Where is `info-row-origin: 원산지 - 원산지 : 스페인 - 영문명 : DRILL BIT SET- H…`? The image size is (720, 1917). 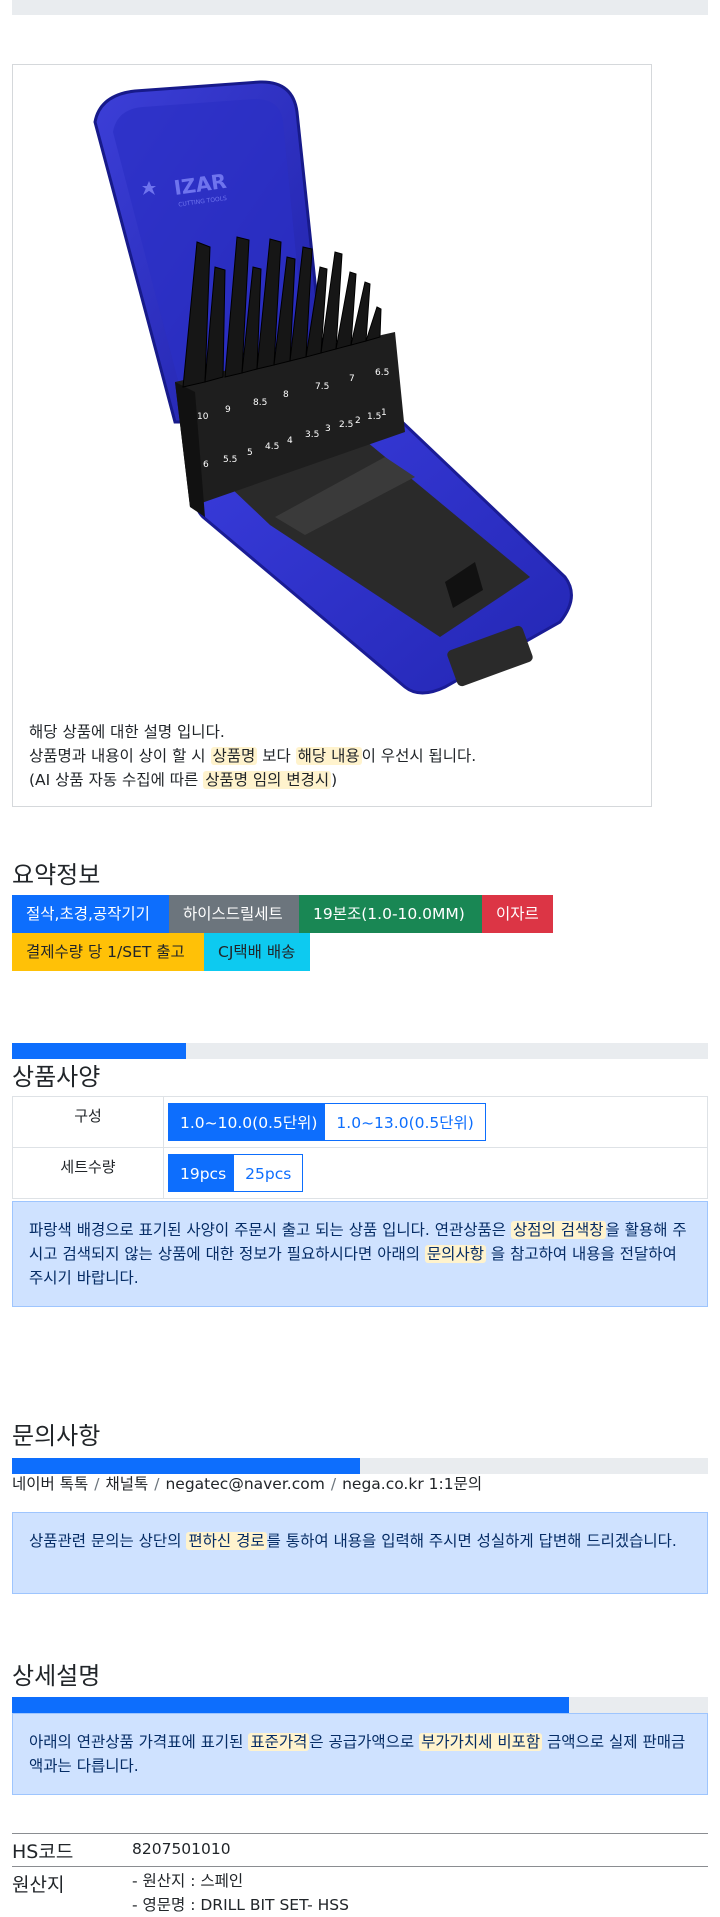
info-row-origin: 원산지 - 원산지 : 스페인 - 영문명 : DRILL BIT SET- H… is located at coordinates (360, 1891).